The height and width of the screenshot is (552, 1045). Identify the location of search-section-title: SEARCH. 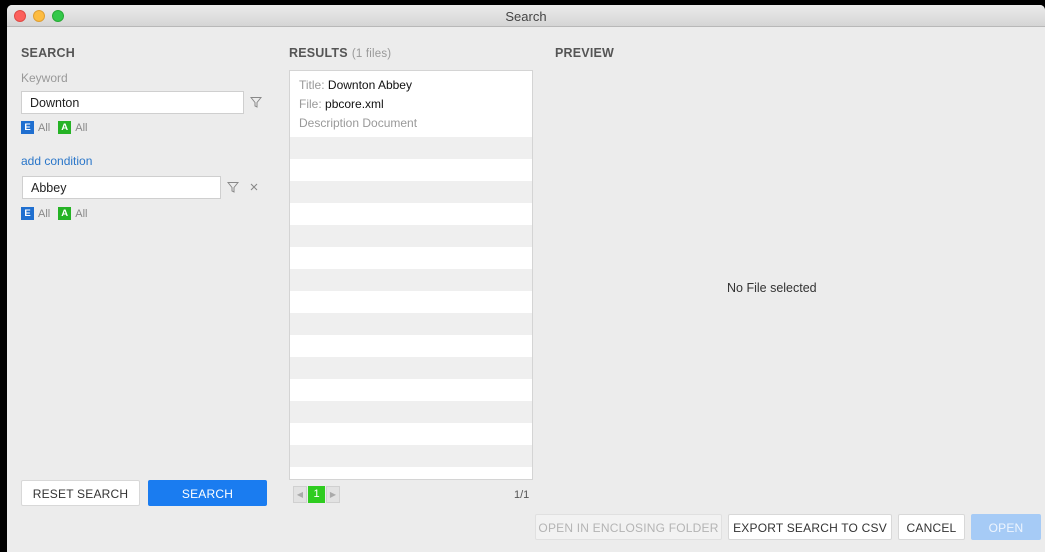
(48, 53).